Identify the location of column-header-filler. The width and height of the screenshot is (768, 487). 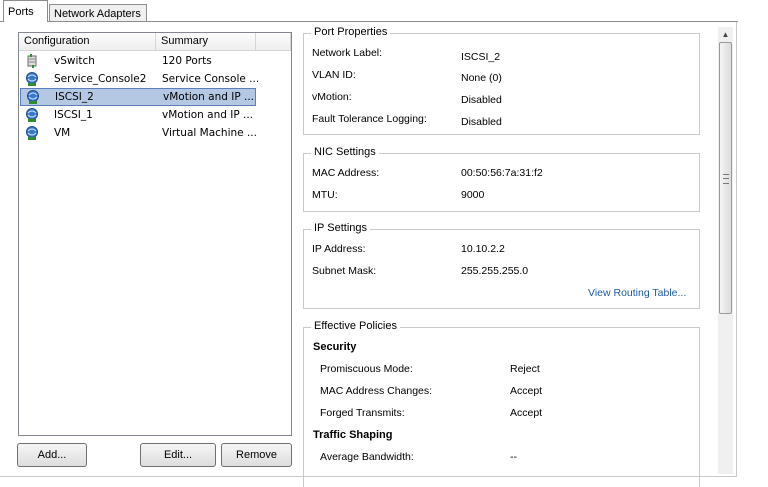
(273, 42).